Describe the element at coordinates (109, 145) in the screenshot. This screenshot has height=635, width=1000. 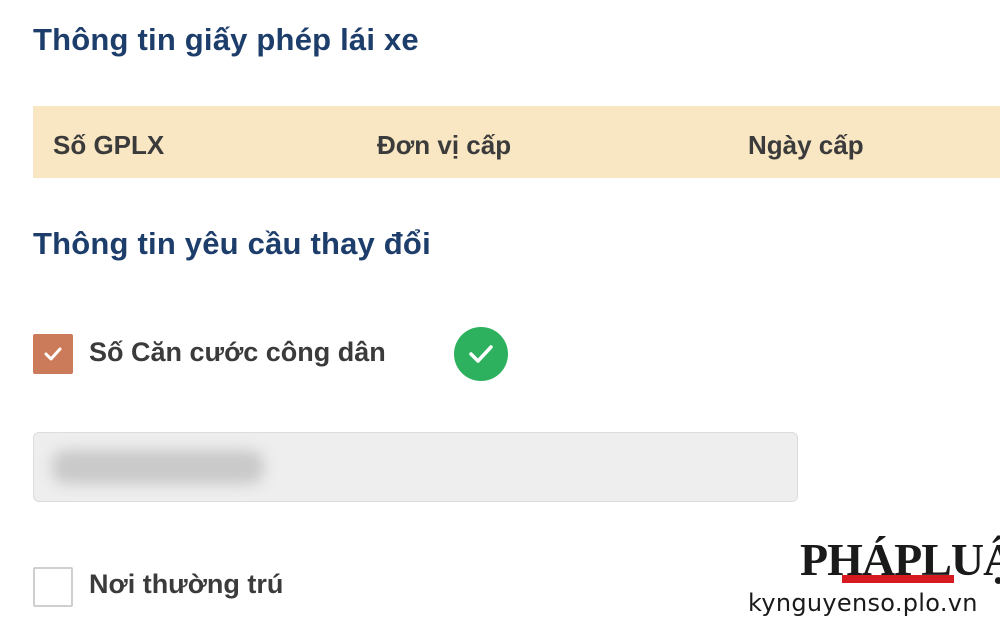
I see `column-header-license-number: Số GPLX` at that location.